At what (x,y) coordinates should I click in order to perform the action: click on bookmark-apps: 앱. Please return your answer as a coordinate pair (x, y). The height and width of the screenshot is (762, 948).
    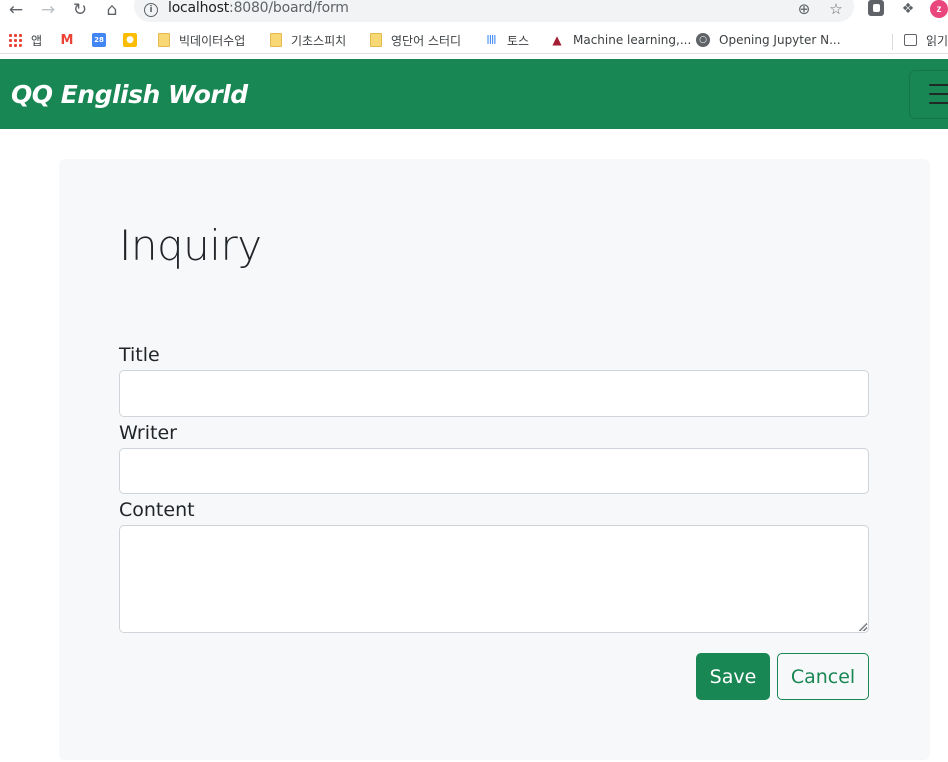
    Looking at the image, I should click on (25, 40).